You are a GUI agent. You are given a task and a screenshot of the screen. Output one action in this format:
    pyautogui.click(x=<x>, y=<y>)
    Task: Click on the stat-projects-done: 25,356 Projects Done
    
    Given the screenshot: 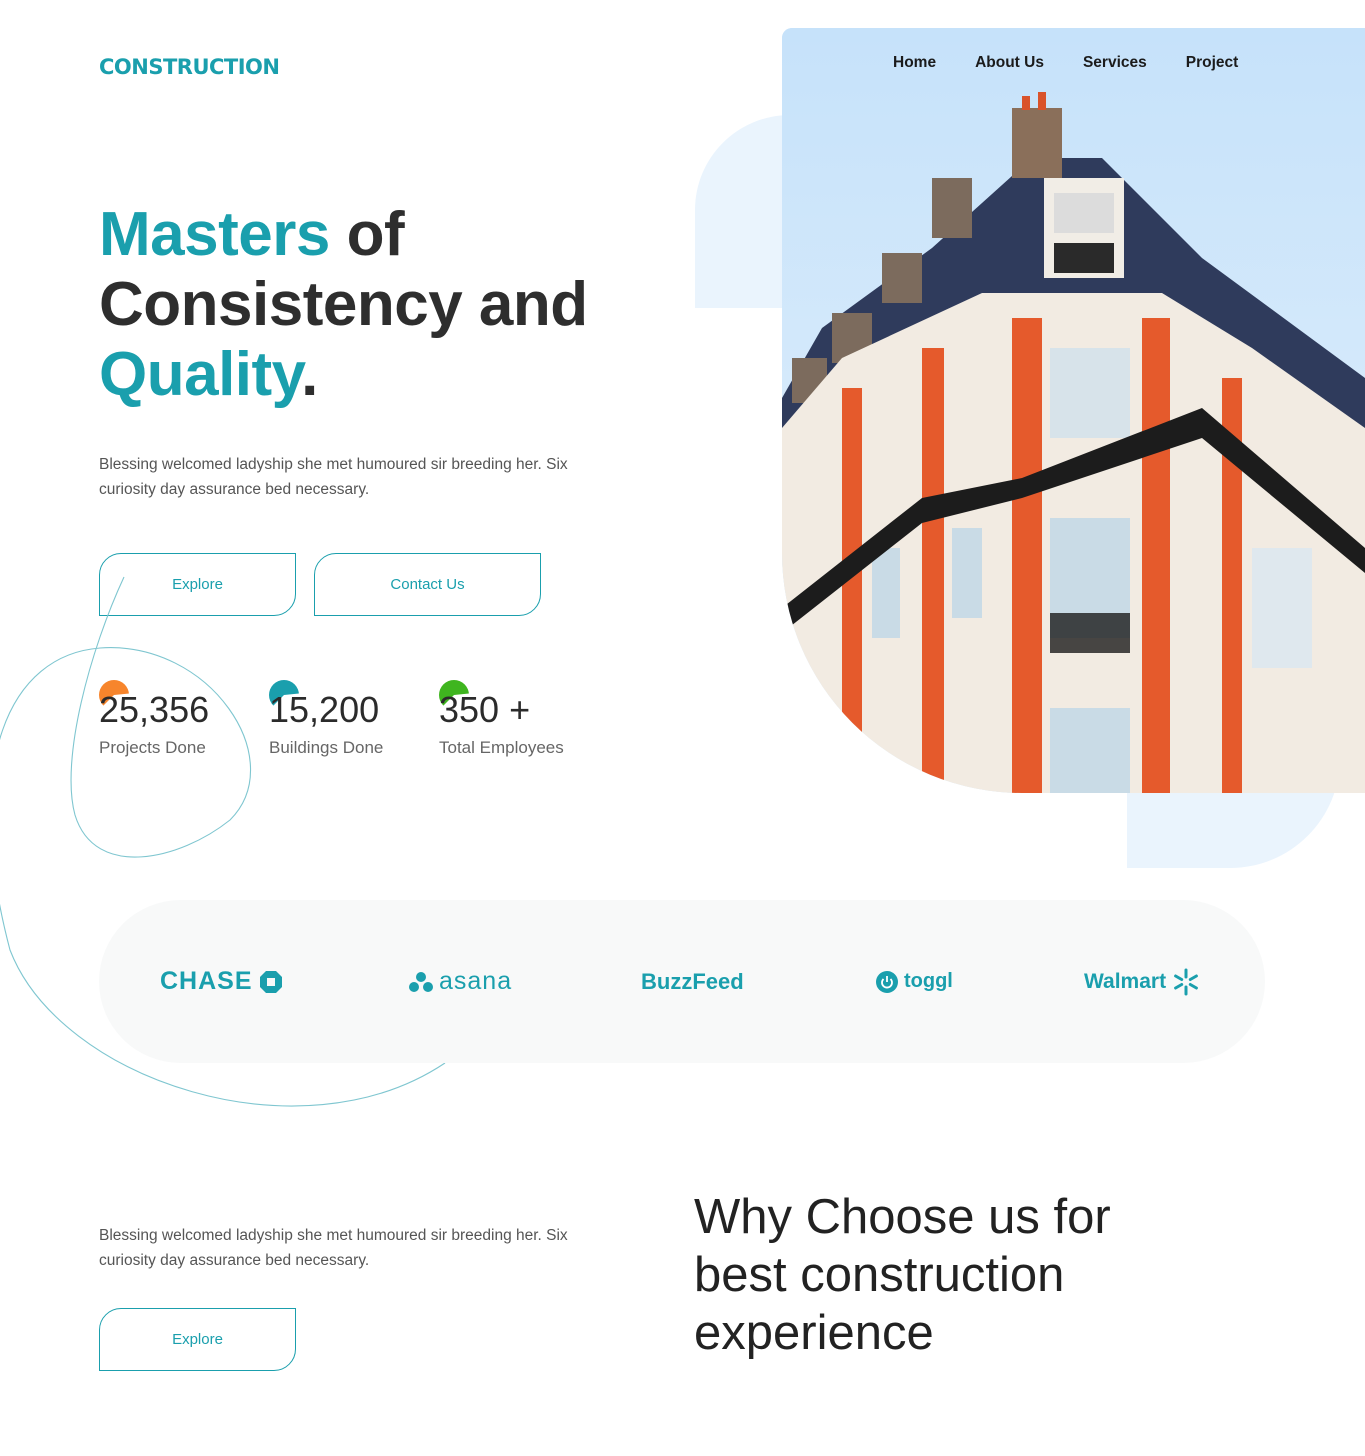 What is the action you would take?
    pyautogui.click(x=154, y=718)
    